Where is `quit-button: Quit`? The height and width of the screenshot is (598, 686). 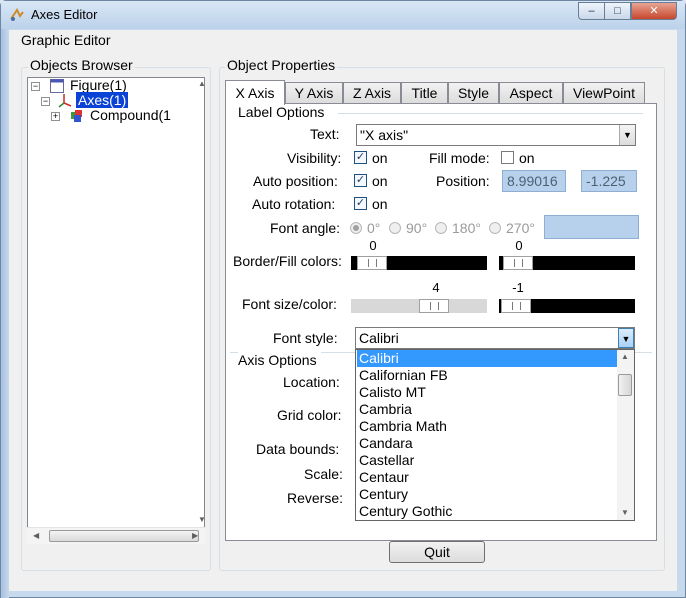
quit-button: Quit is located at coordinates (437, 552).